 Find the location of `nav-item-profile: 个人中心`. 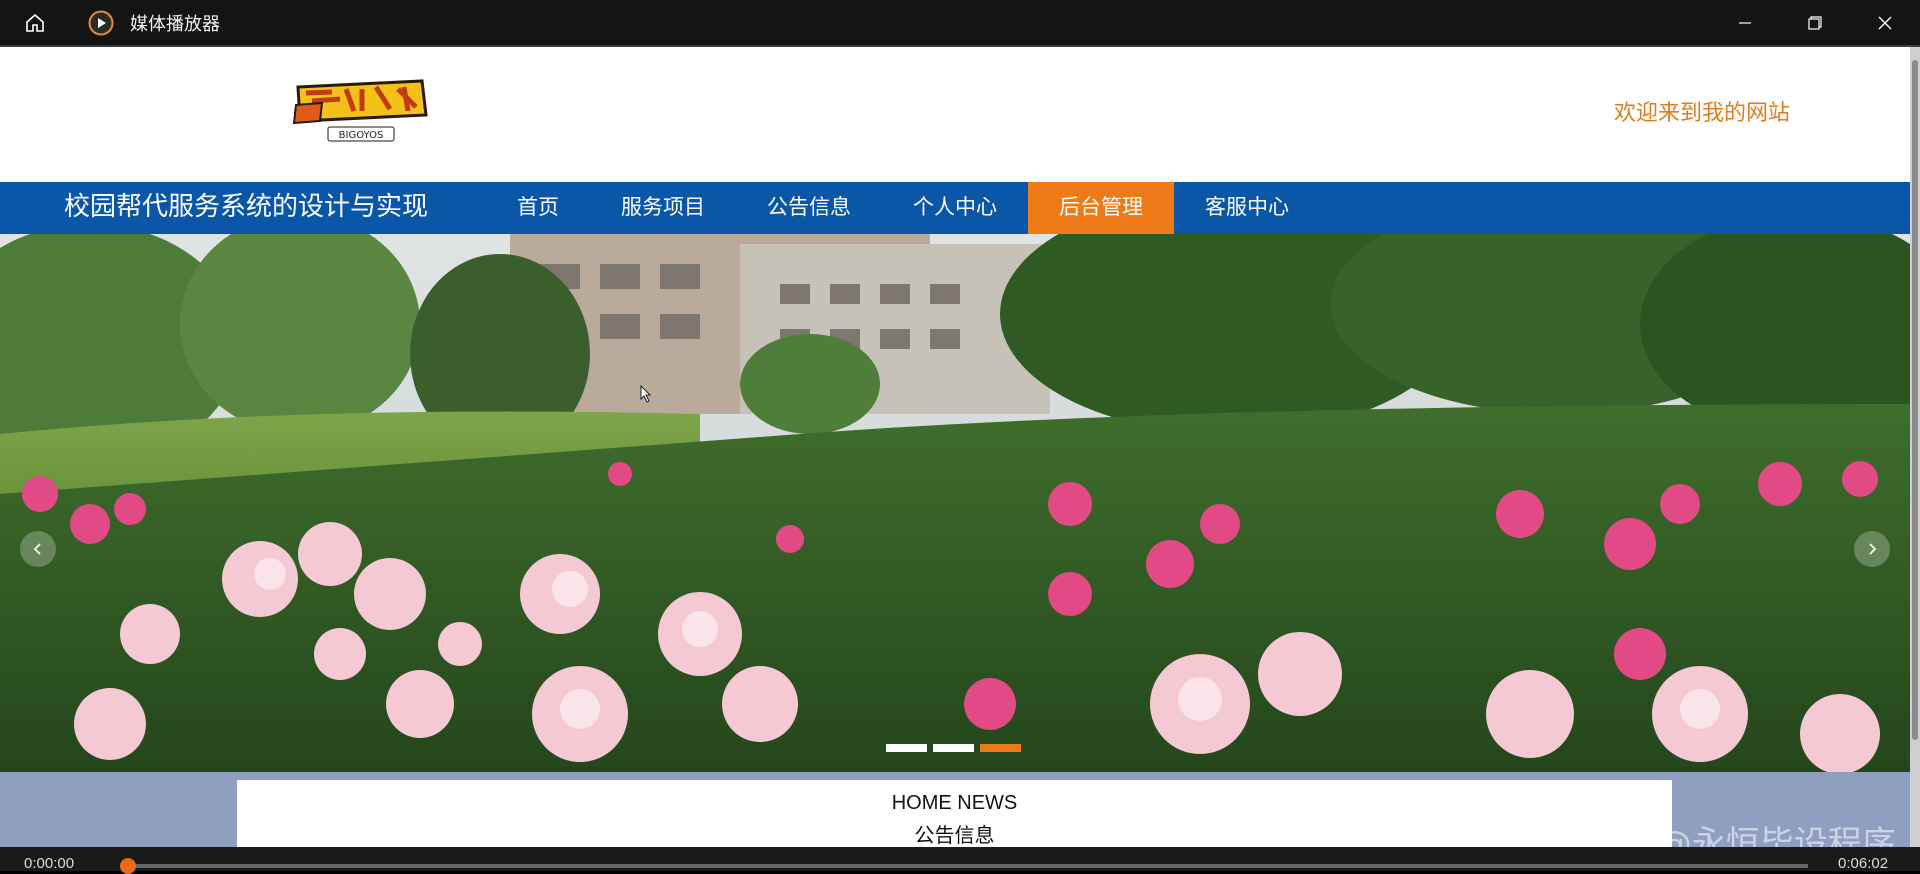

nav-item-profile: 个人中心 is located at coordinates (955, 208).